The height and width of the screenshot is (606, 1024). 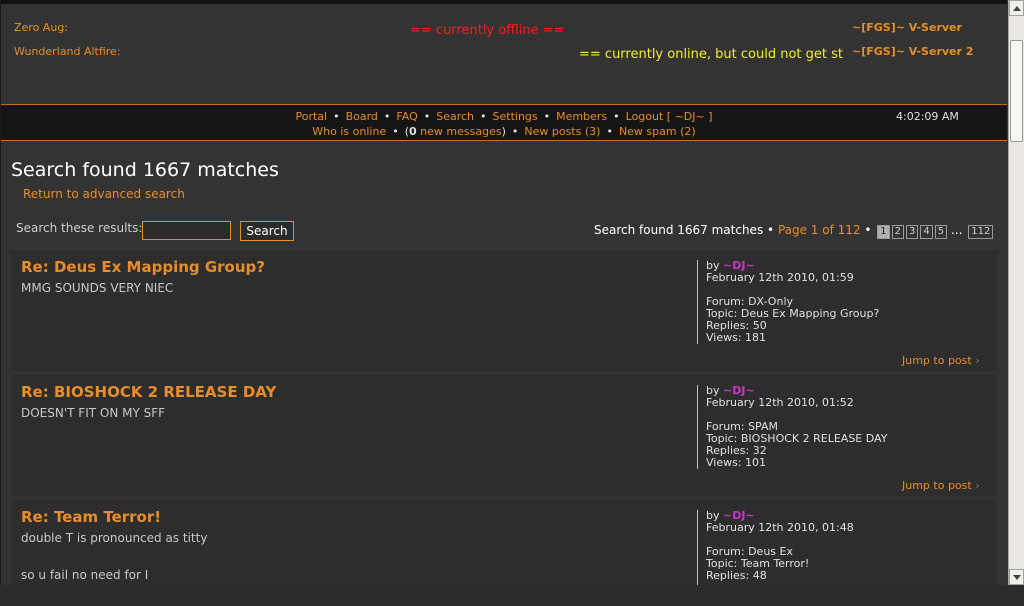 What do you see at coordinates (459, 131) in the screenshot?
I see `nav-new-messages: new messages` at bounding box center [459, 131].